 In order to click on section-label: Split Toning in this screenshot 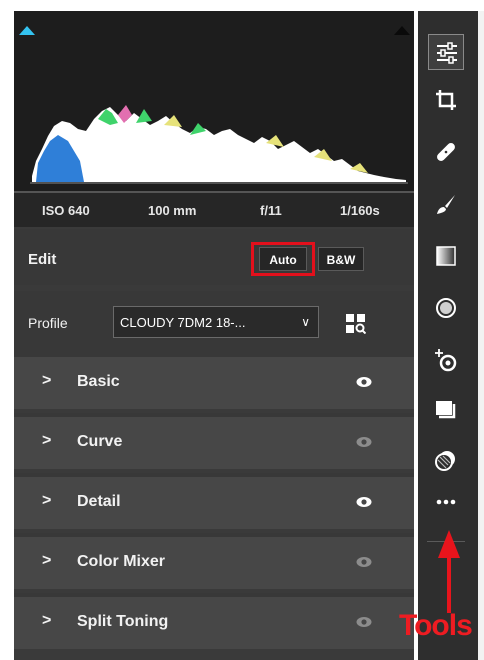, I will do `click(123, 621)`.